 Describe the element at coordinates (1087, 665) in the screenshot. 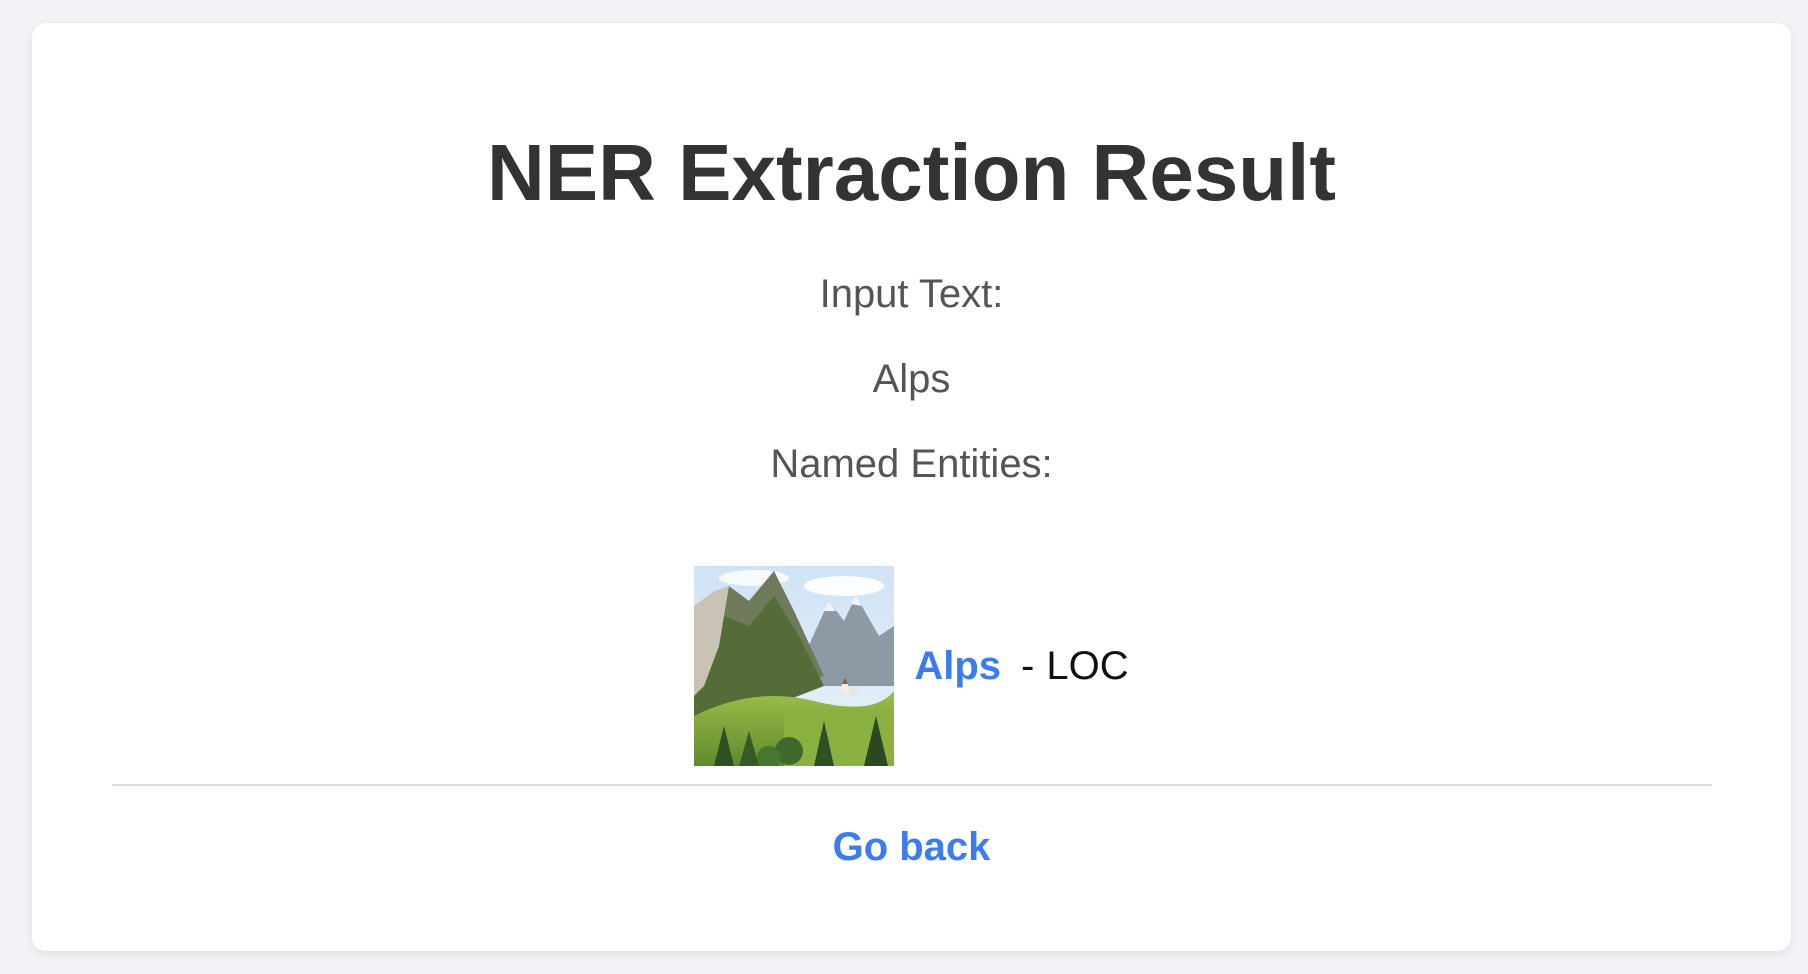

I see `entity-type-label: LOC` at that location.